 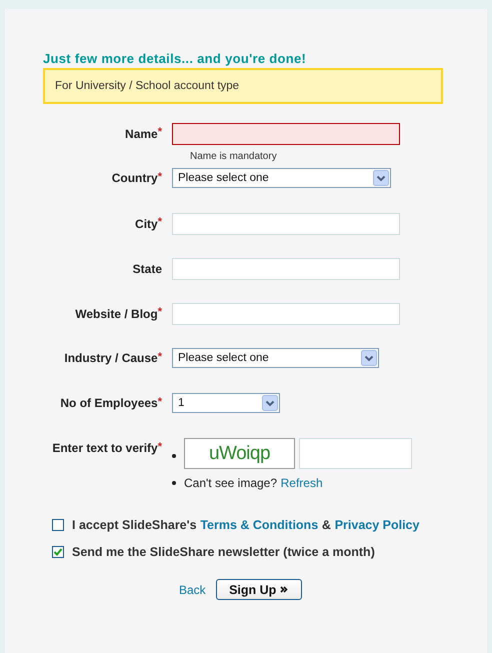 What do you see at coordinates (135, 178) in the screenshot?
I see `field-label: Country` at bounding box center [135, 178].